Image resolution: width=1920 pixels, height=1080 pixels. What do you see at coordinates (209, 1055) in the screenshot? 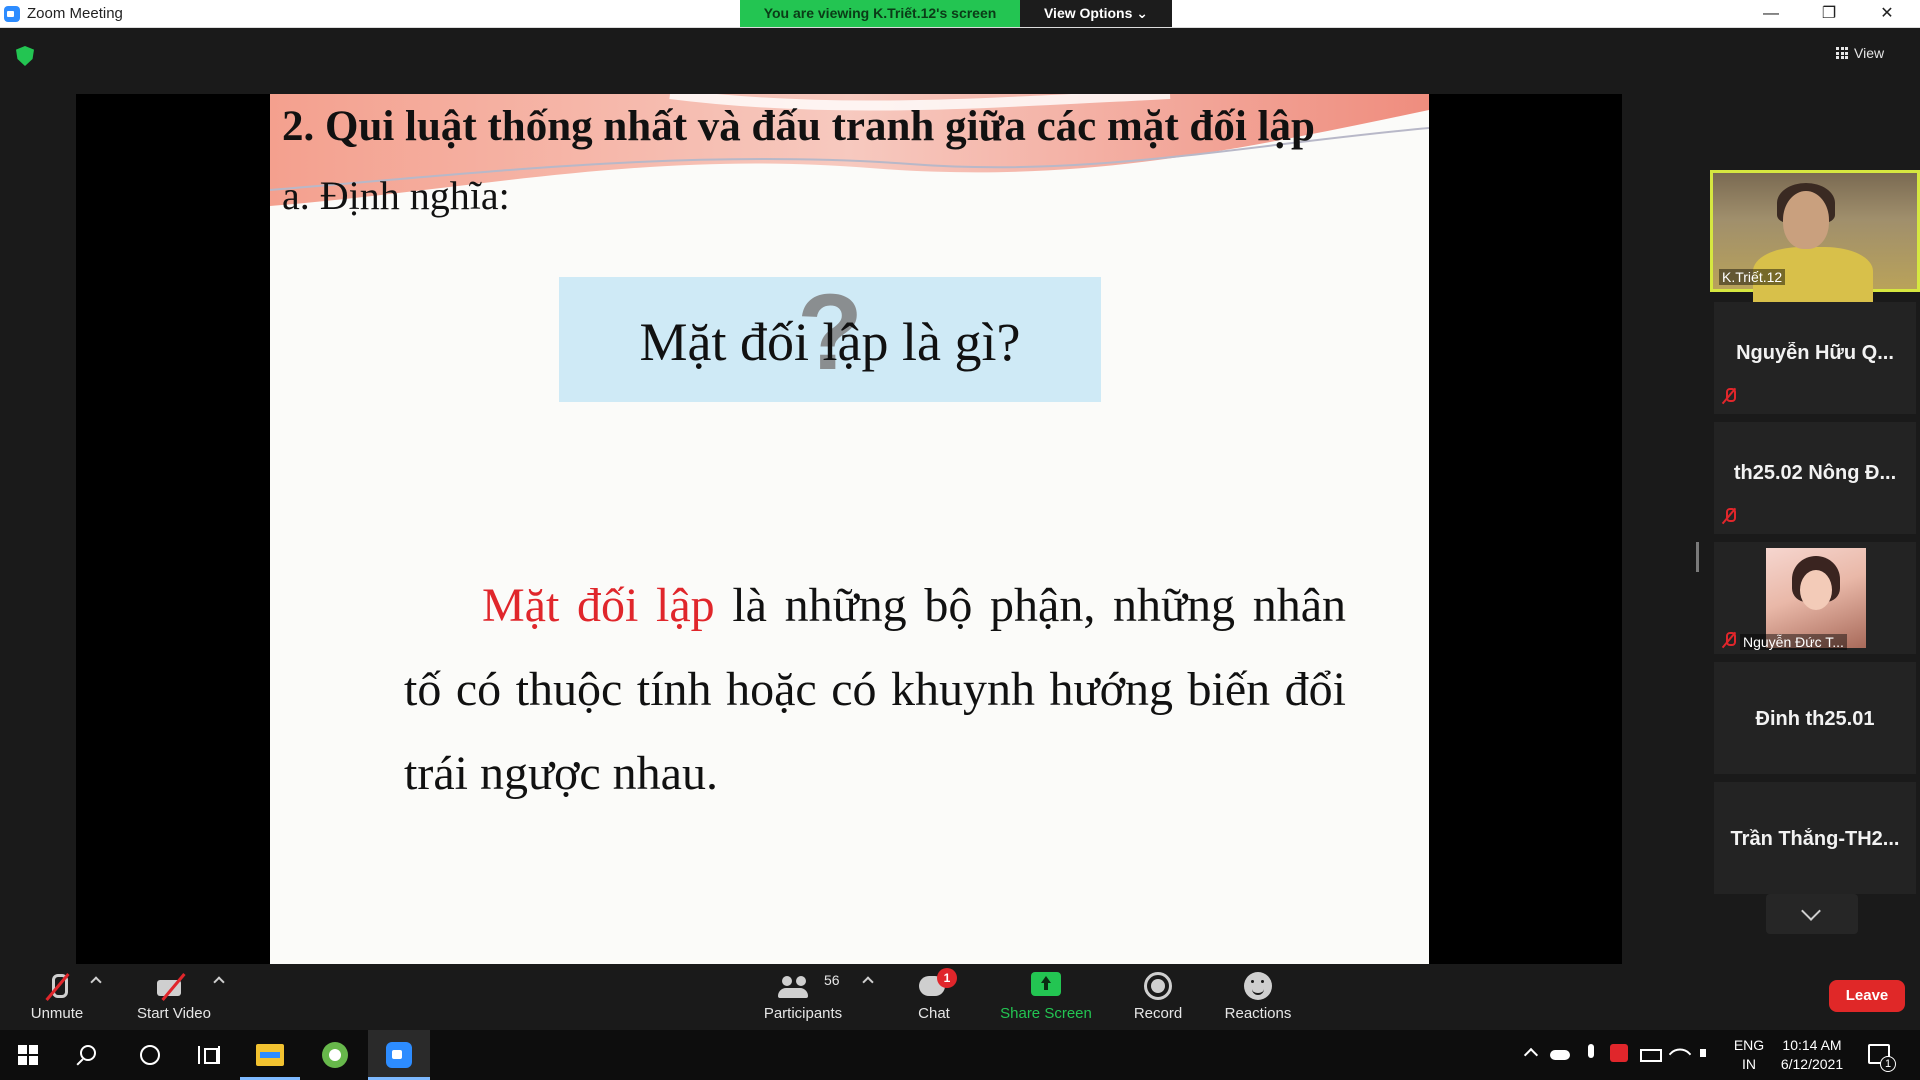
I see `task-view-icon` at bounding box center [209, 1055].